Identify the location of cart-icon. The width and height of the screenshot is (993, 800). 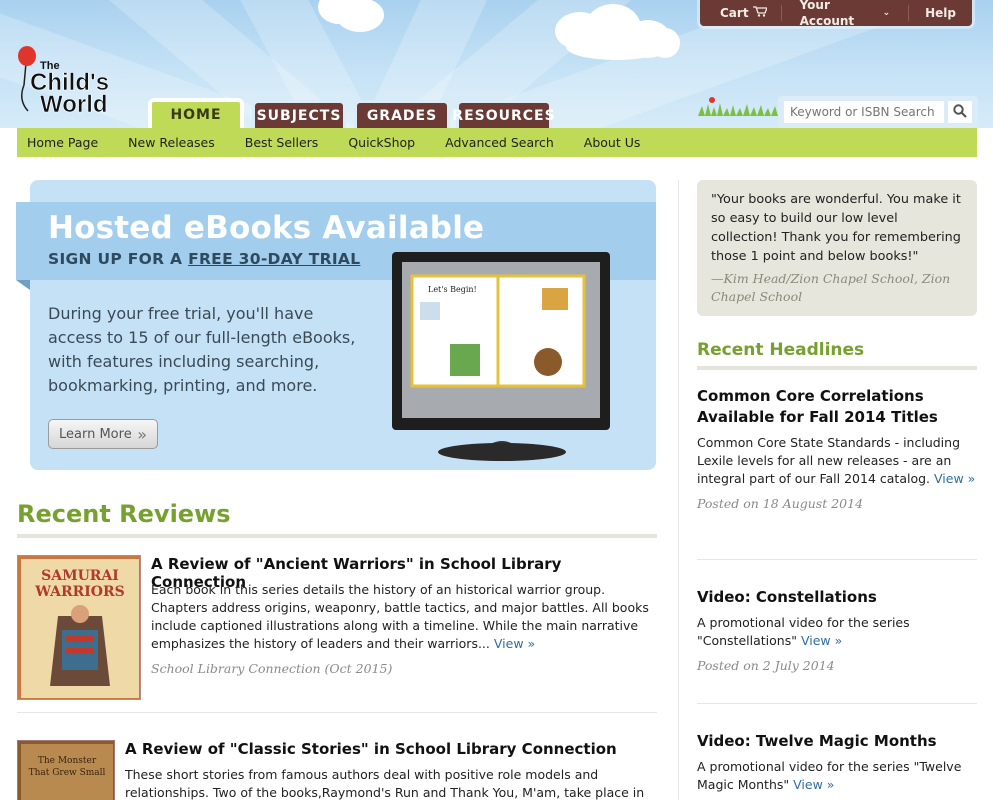
(760, 13).